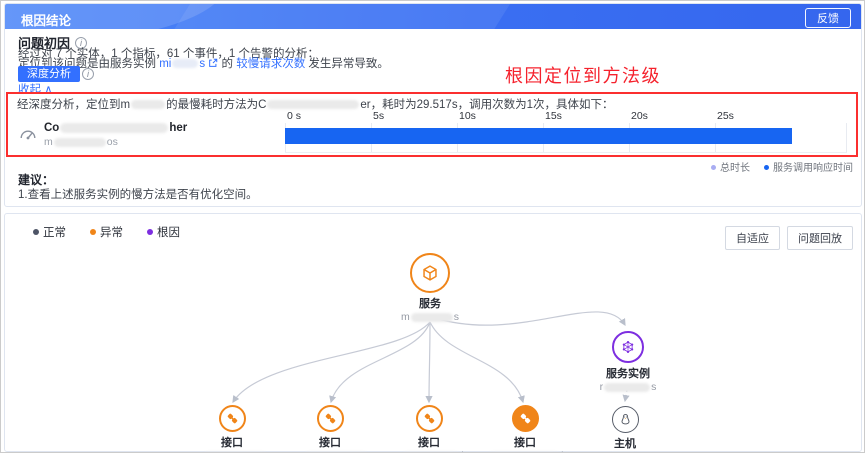 The image size is (865, 453). I want to click on locate-suffix: 发生异常导致。, so click(347, 64).